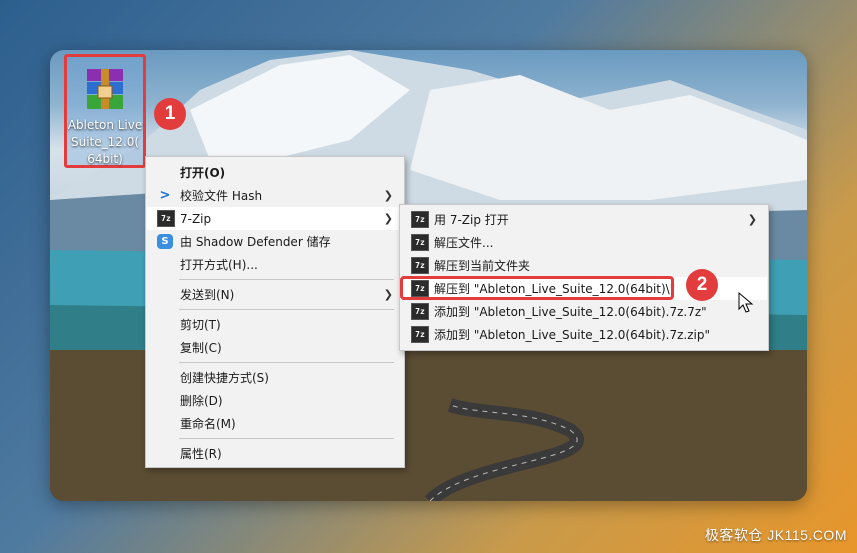 Image resolution: width=857 pixels, height=553 pixels. What do you see at coordinates (275, 324) in the screenshot?
I see `menu-item-cut: 剪切(T)` at bounding box center [275, 324].